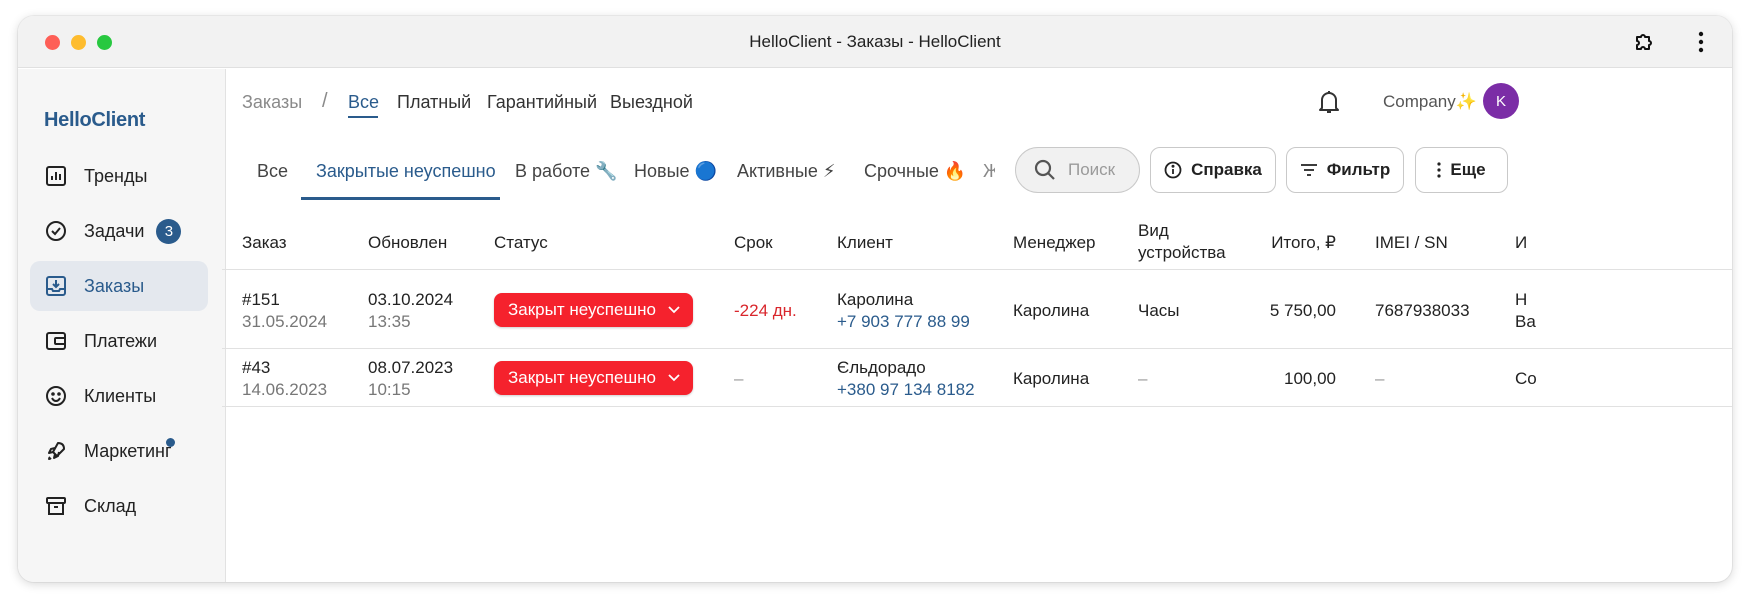 Image resolution: width=1750 pixels, height=604 pixels. What do you see at coordinates (1461, 170) in the screenshot?
I see `more-button: Еще` at bounding box center [1461, 170].